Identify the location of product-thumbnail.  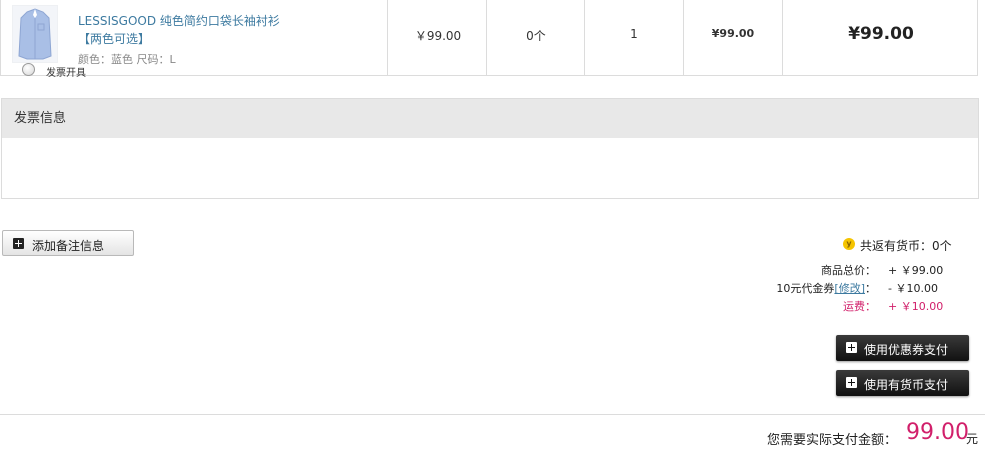
(35, 34).